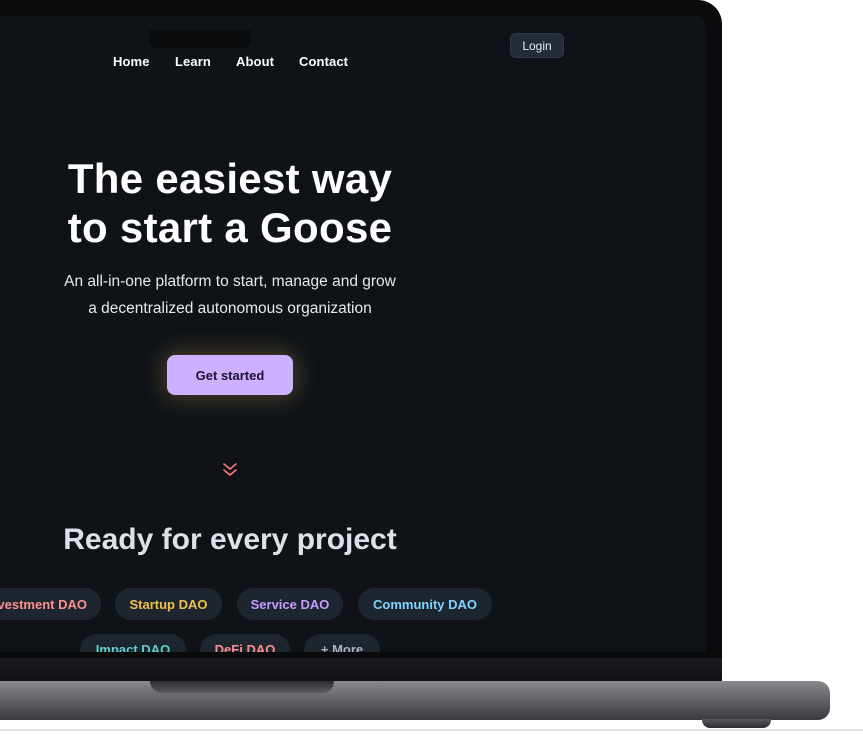 Image resolution: width=863 pixels, height=734 pixels. Describe the element at coordinates (431, 730) in the screenshot. I see `surface-shadow` at that location.